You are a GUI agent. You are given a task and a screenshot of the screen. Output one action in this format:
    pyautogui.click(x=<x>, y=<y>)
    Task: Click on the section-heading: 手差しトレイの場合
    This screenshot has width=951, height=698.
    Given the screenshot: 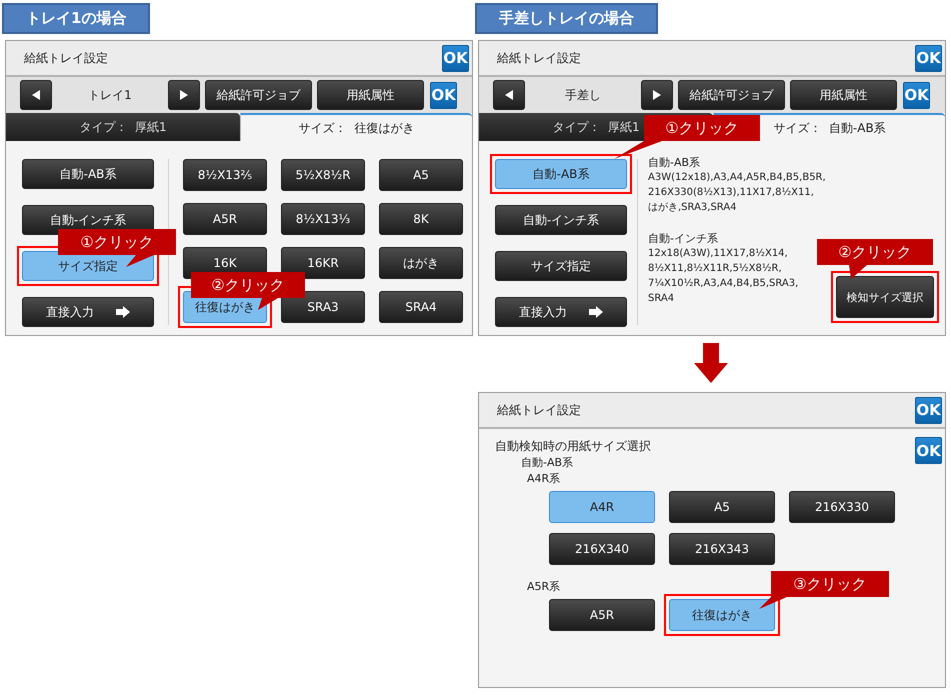 What is the action you would take?
    pyautogui.click(x=566, y=18)
    